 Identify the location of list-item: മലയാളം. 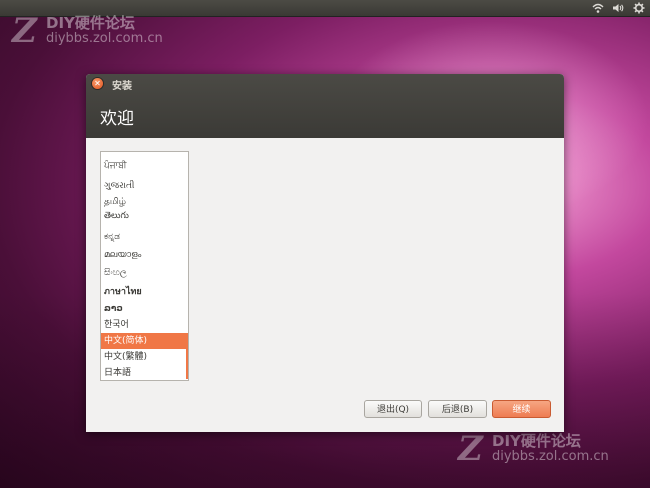
(144, 255).